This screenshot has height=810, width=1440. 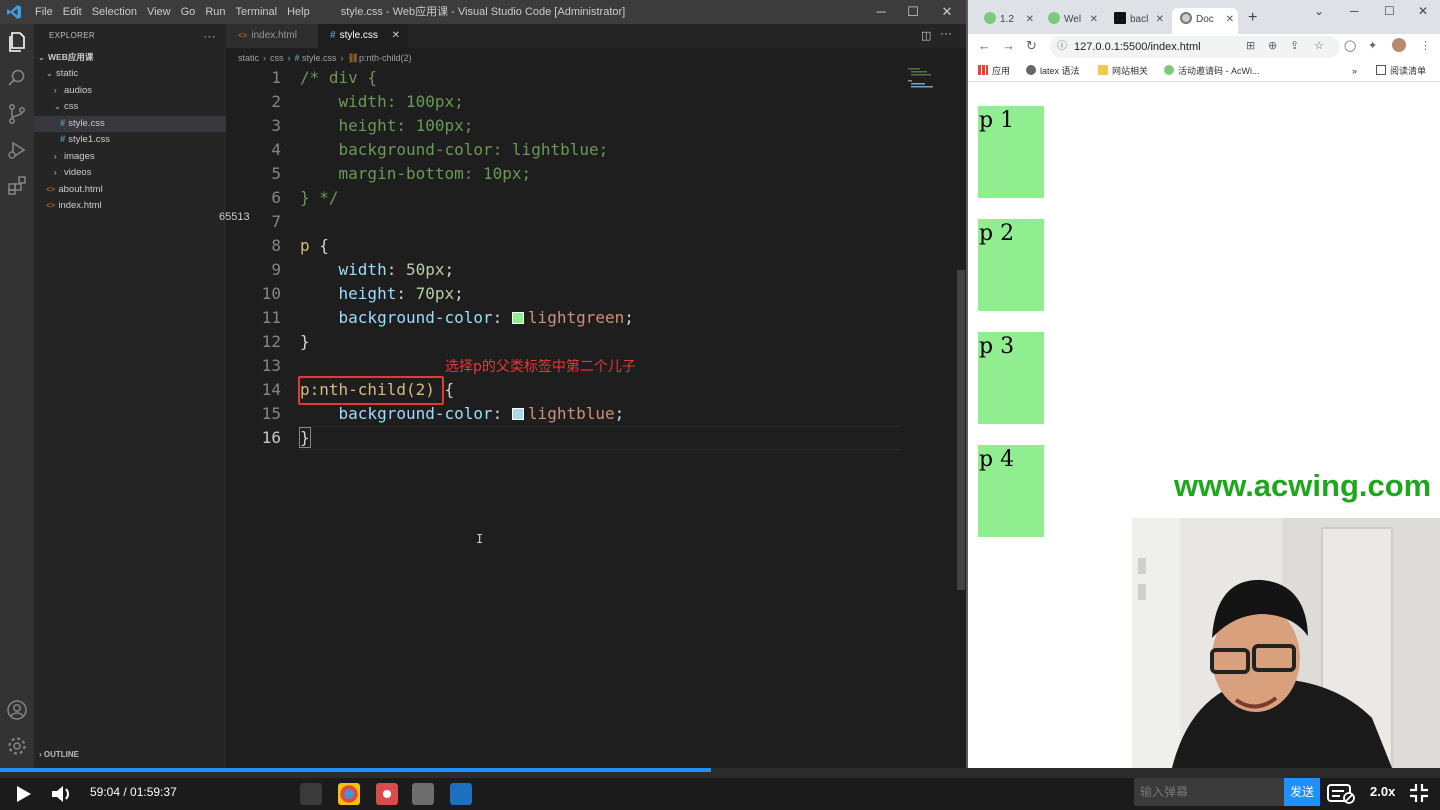 I want to click on tab-search-icon: ⌄, so click(x=1319, y=11).